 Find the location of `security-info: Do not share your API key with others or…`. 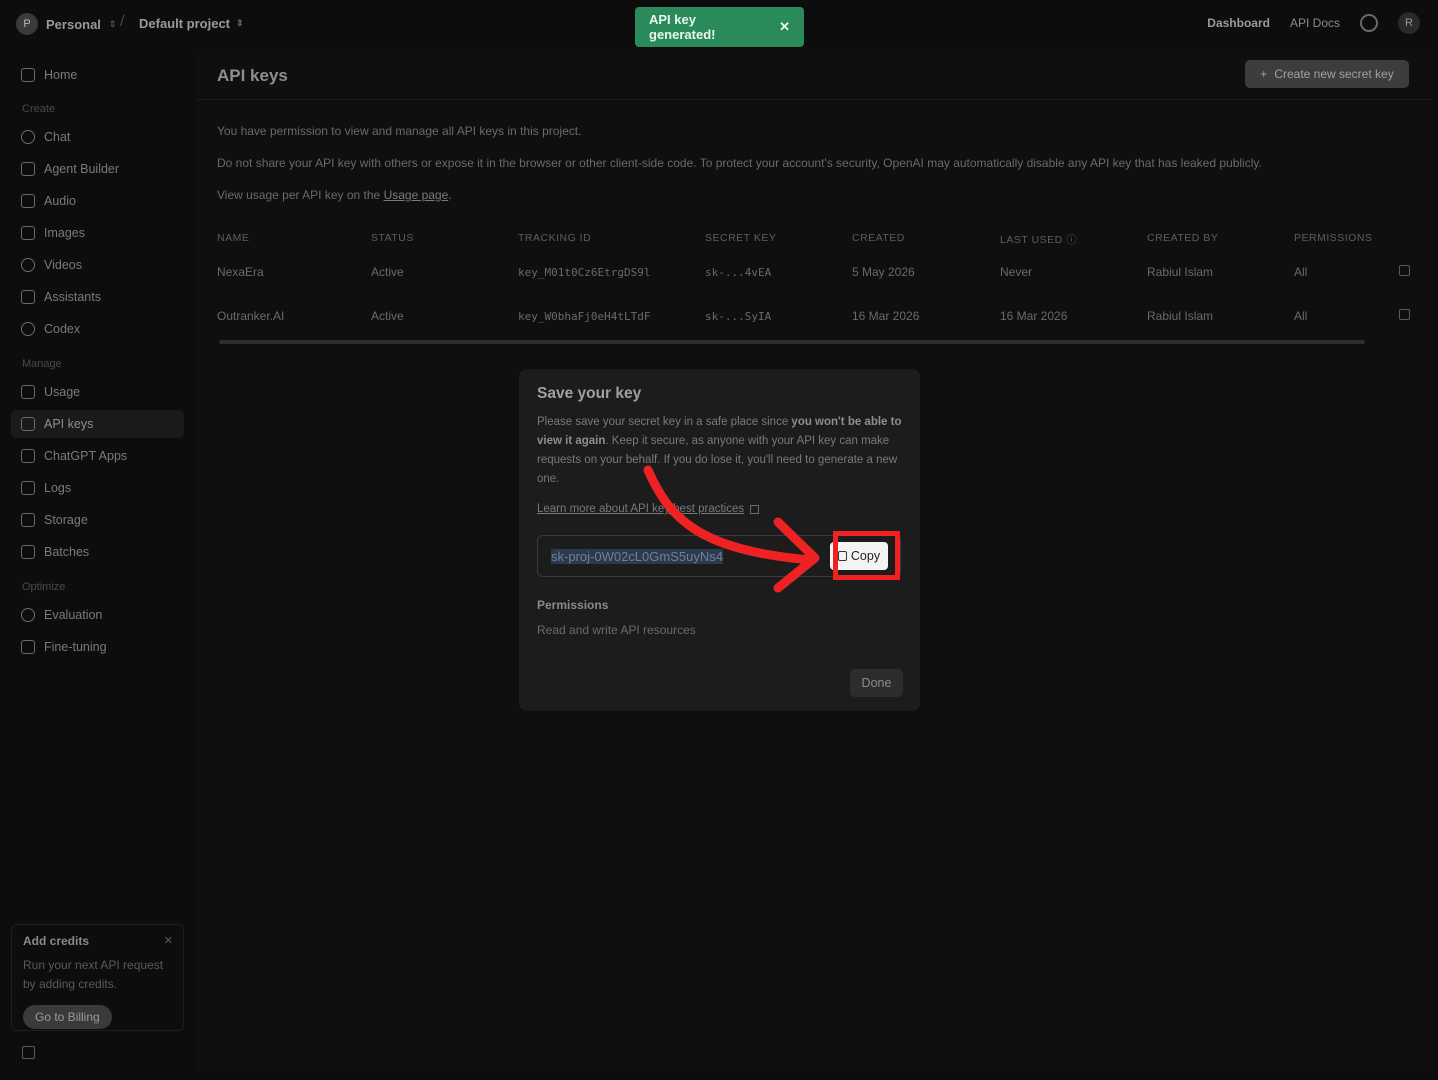

security-info: Do not share your API key with others or… is located at coordinates (739, 163).